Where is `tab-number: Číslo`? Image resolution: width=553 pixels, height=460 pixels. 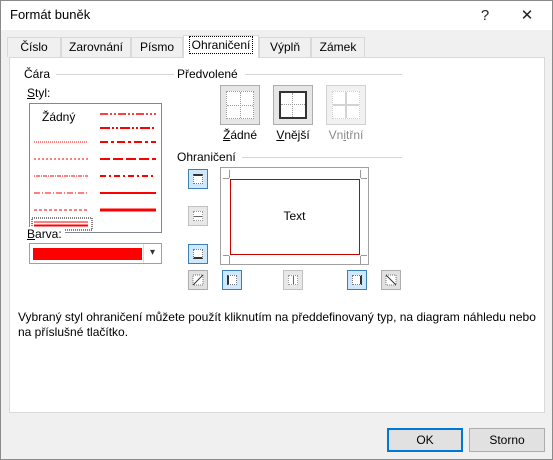
tab-number: Číslo is located at coordinates (34, 47).